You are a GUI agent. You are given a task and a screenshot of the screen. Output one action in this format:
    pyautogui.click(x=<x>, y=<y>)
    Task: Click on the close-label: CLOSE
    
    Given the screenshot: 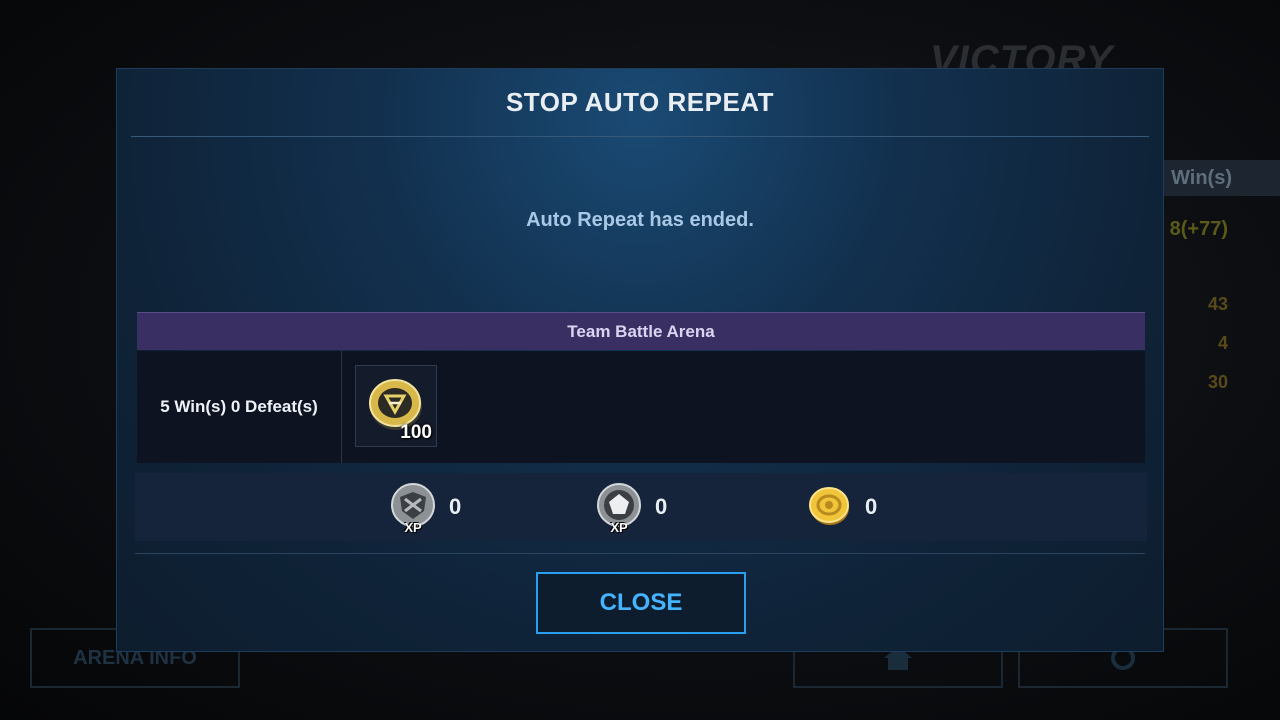 What is the action you would take?
    pyautogui.click(x=641, y=602)
    